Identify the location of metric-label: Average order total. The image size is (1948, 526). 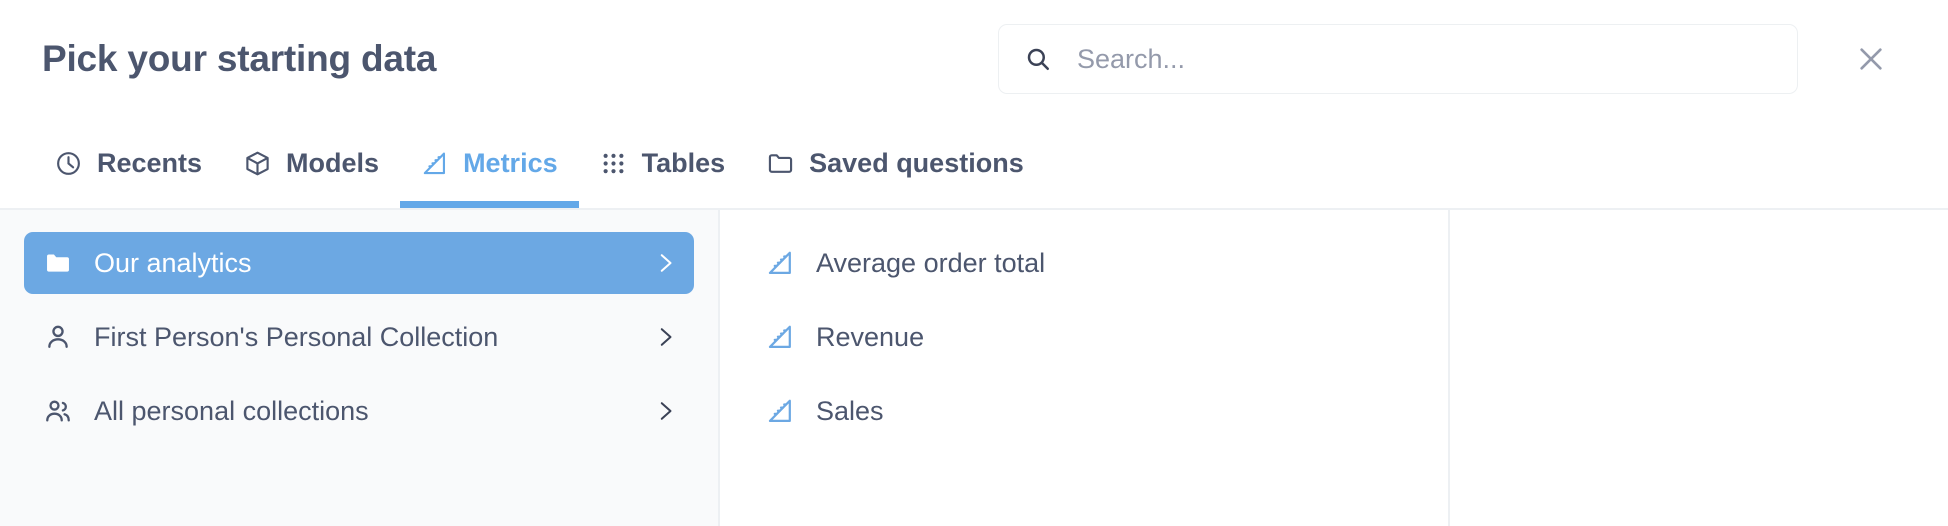
(931, 262).